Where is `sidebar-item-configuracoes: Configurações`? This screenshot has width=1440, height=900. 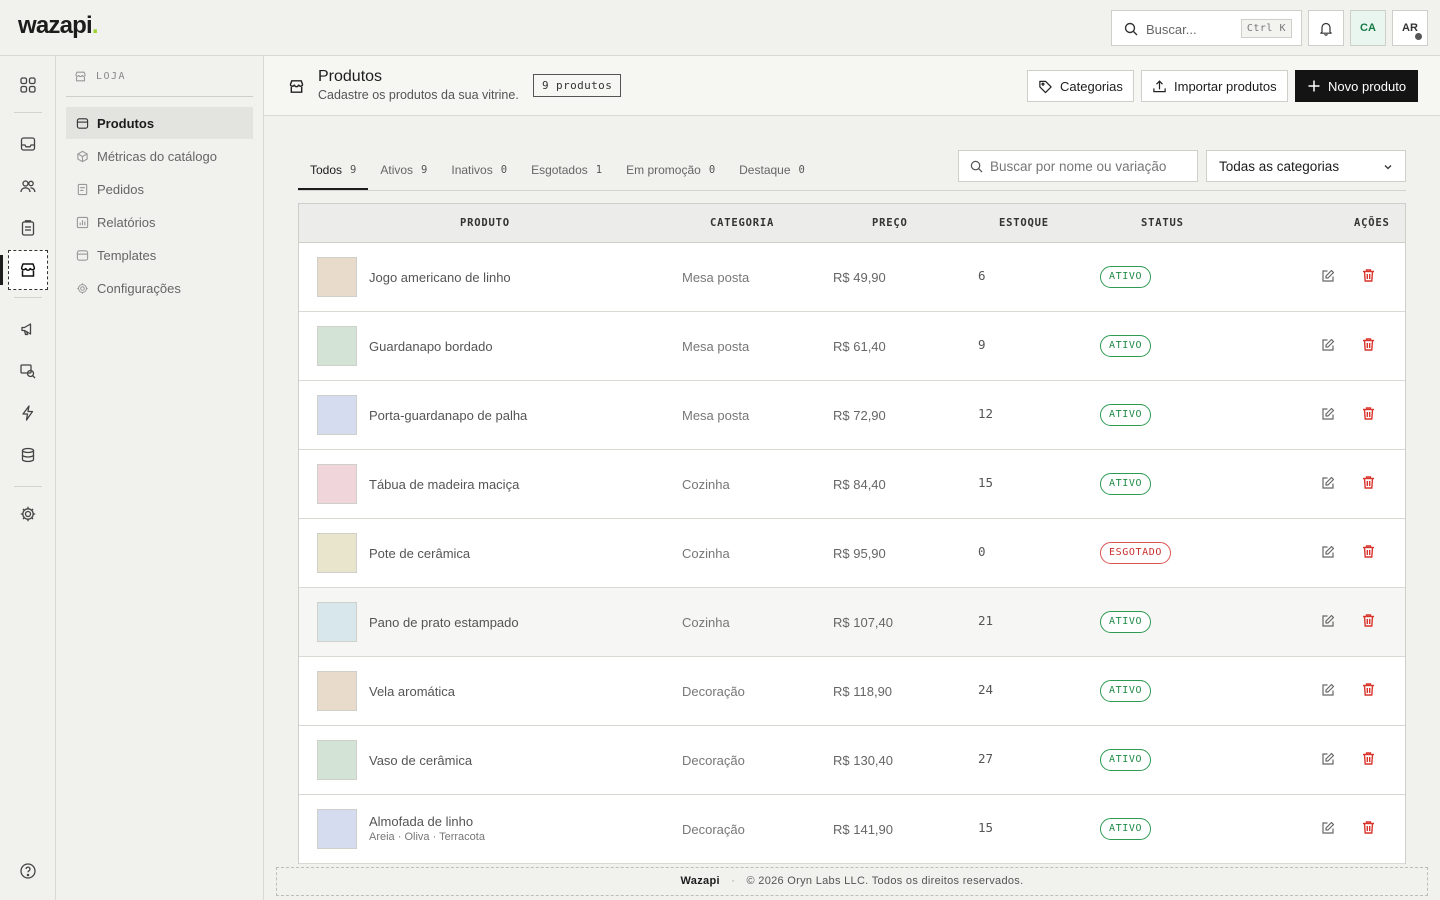 sidebar-item-configuracoes: Configurações is located at coordinates (159, 288).